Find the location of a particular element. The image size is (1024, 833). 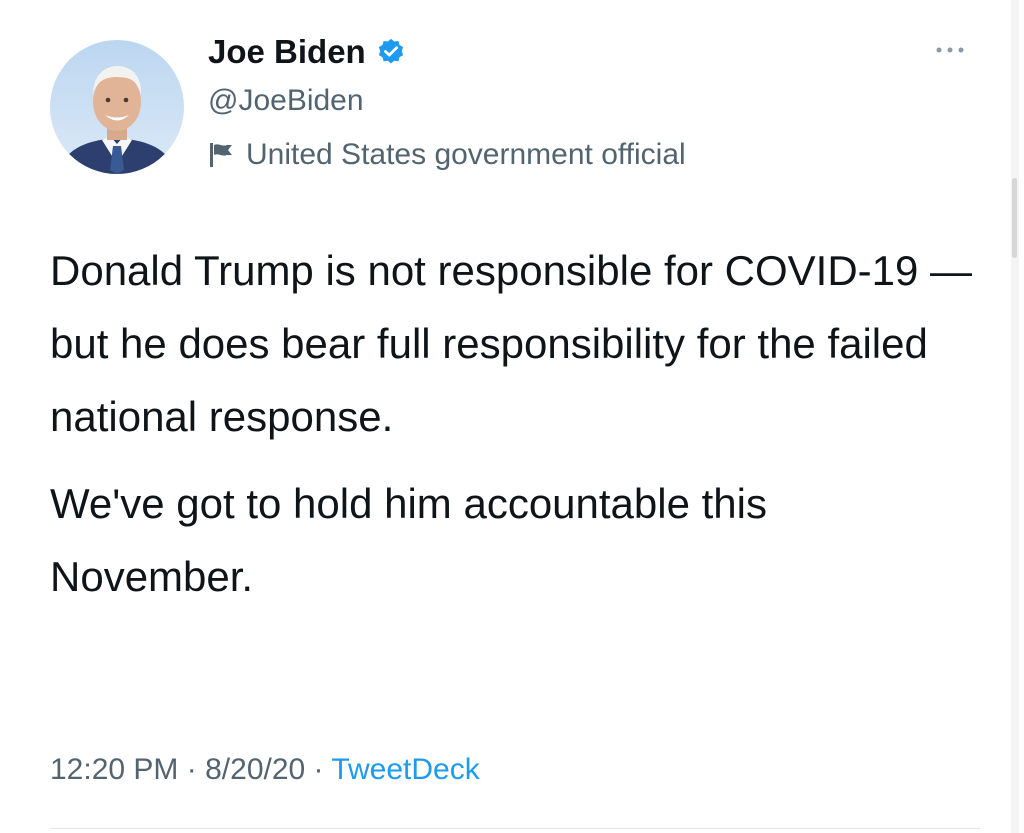

display-name: Joe Biden is located at coordinates (287, 52).